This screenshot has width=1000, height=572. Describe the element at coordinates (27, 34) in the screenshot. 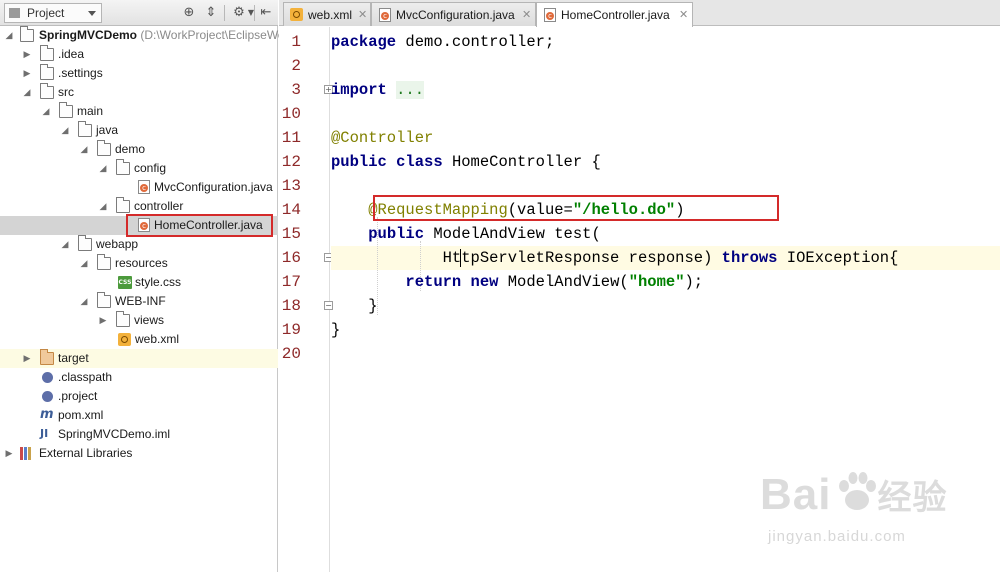

I see `module-folder-icon` at that location.